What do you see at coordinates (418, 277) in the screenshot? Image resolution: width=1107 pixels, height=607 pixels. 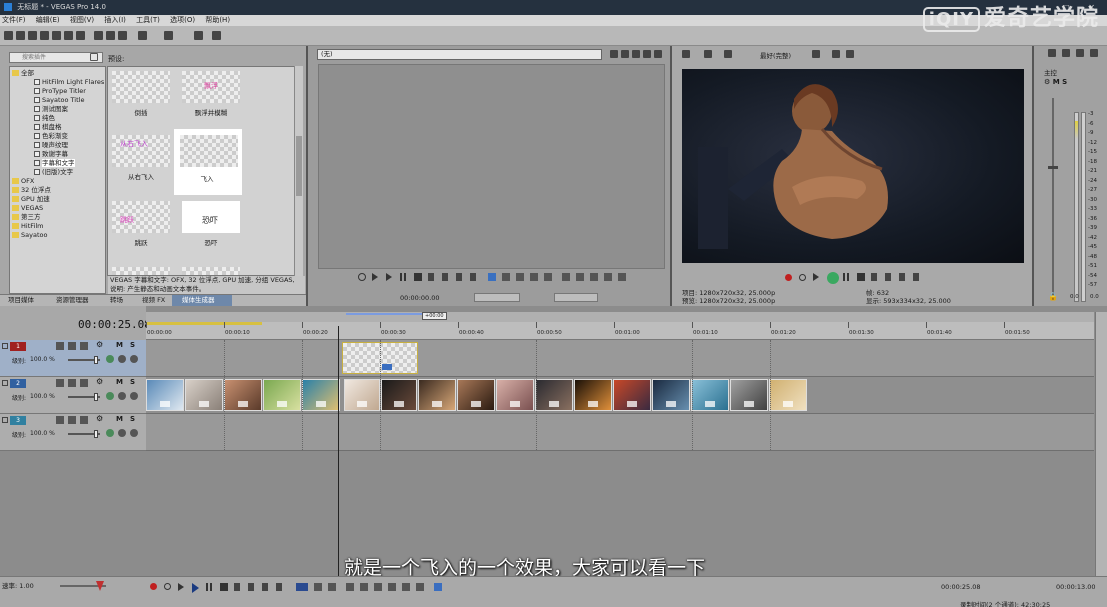 I see `stop-icon` at bounding box center [418, 277].